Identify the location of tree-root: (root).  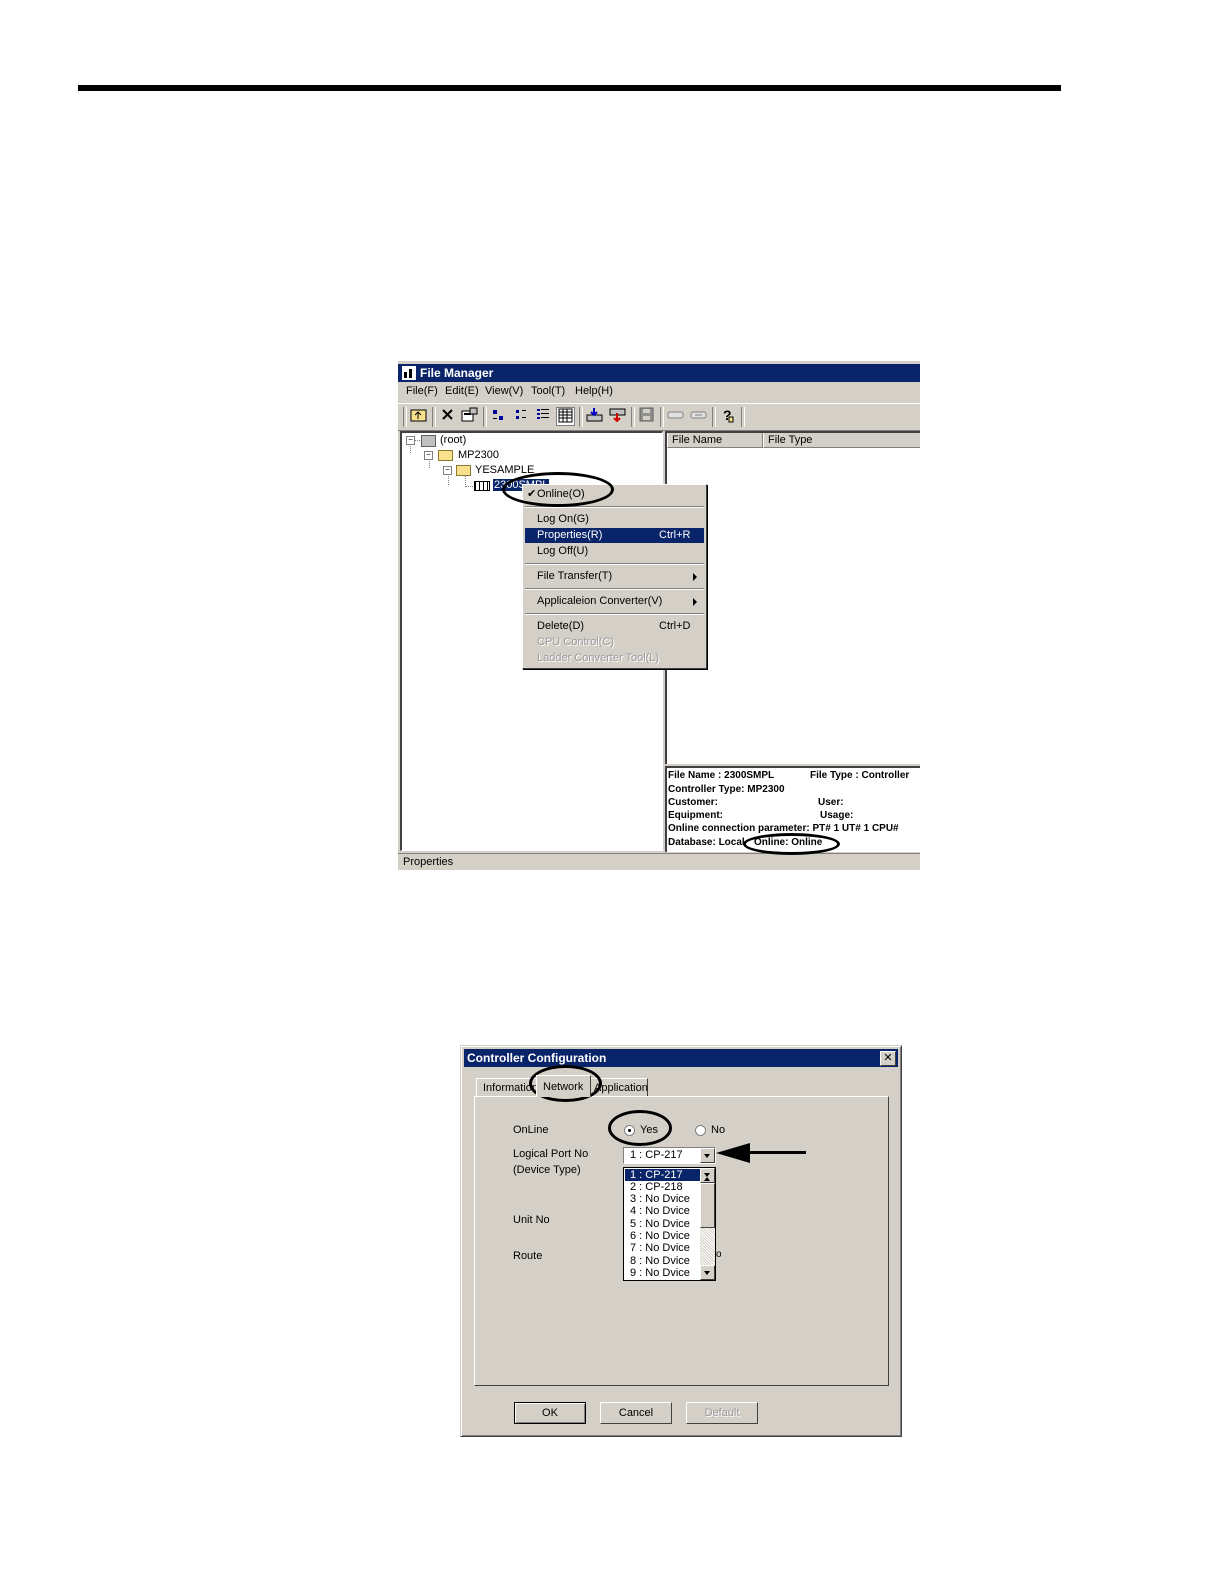
(453, 440).